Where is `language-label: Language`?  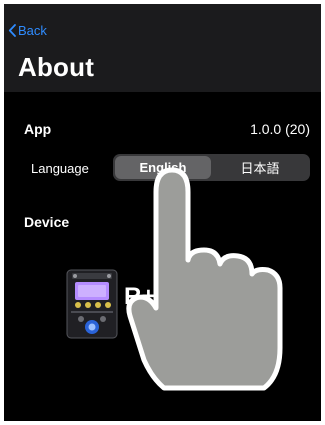 language-label: Language is located at coordinates (60, 168).